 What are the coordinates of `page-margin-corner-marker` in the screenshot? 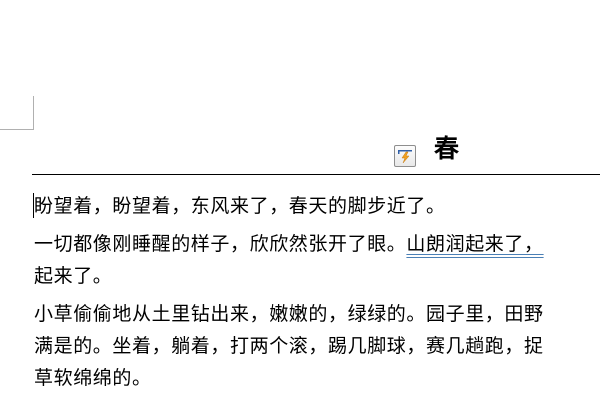 It's located at (17, 113).